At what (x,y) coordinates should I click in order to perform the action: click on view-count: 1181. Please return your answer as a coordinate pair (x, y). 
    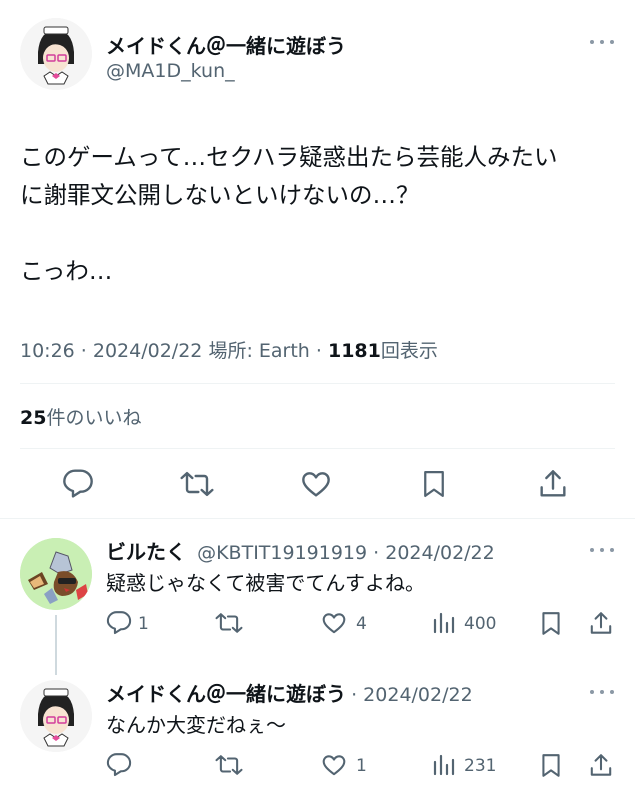
    Looking at the image, I should click on (354, 351).